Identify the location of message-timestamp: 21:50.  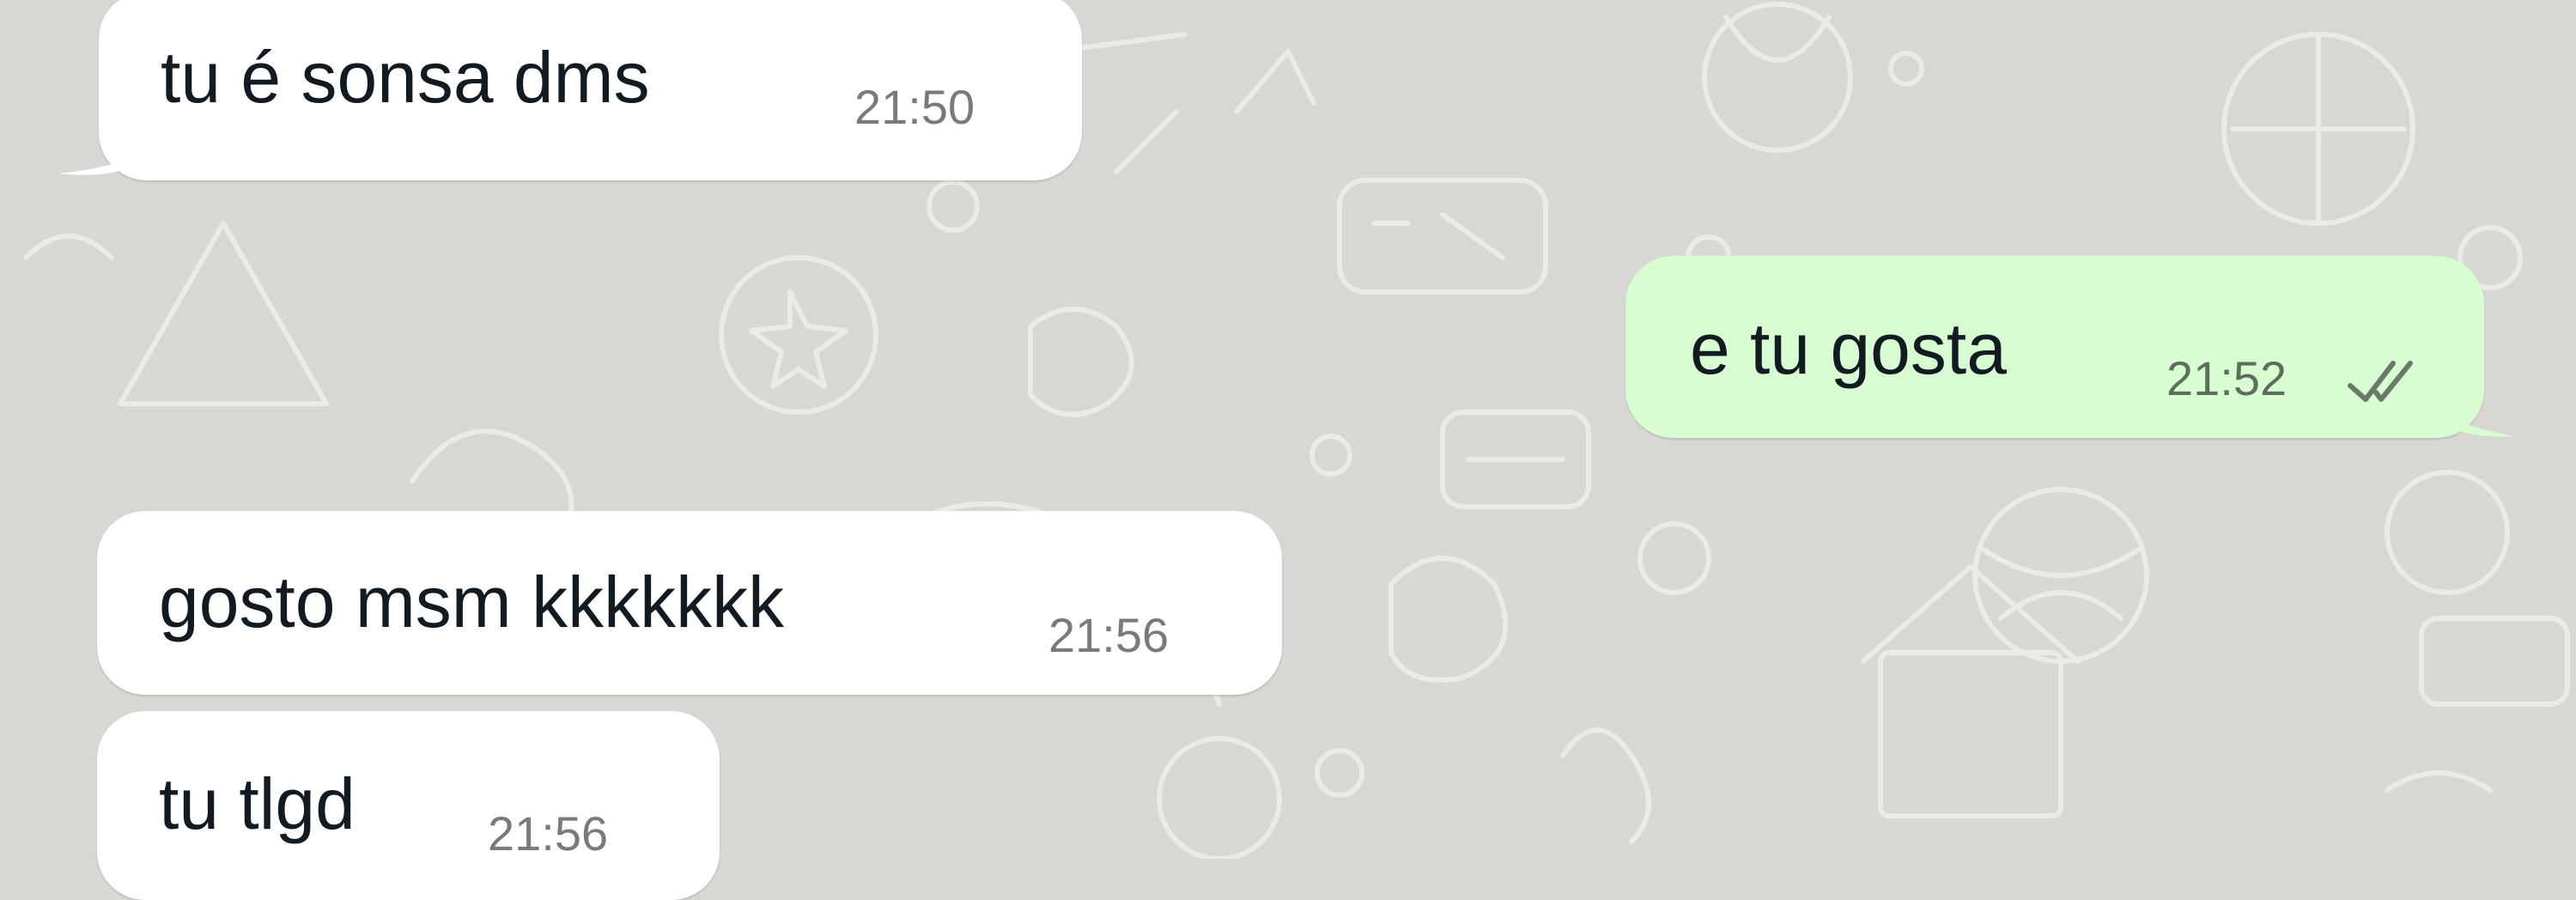
(914, 107).